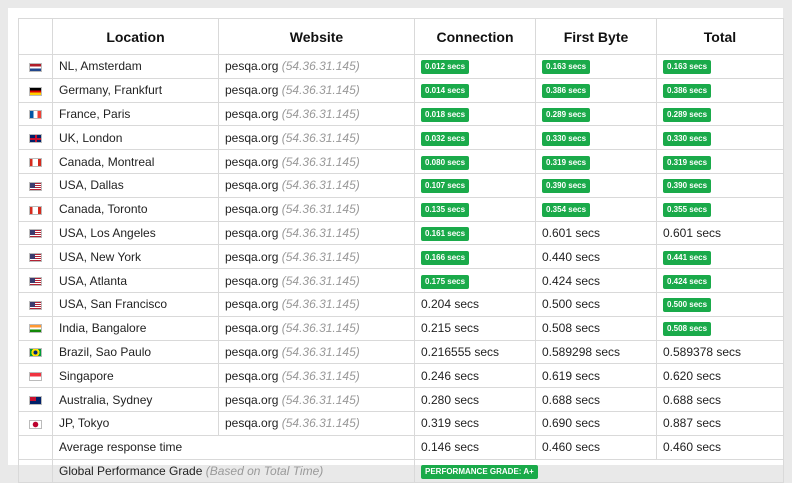 This screenshot has width=792, height=483. Describe the element at coordinates (571, 280) in the screenshot. I see `first-byte-value: 0.424 secs` at that location.